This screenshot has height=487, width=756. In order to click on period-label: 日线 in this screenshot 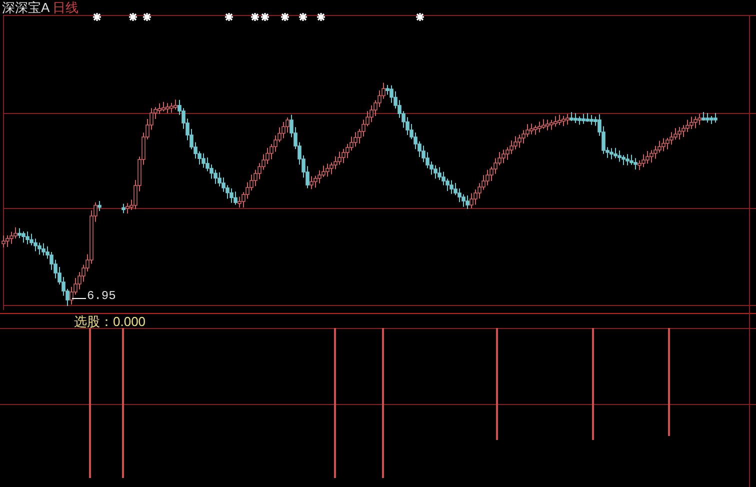, I will do `click(65, 7)`.